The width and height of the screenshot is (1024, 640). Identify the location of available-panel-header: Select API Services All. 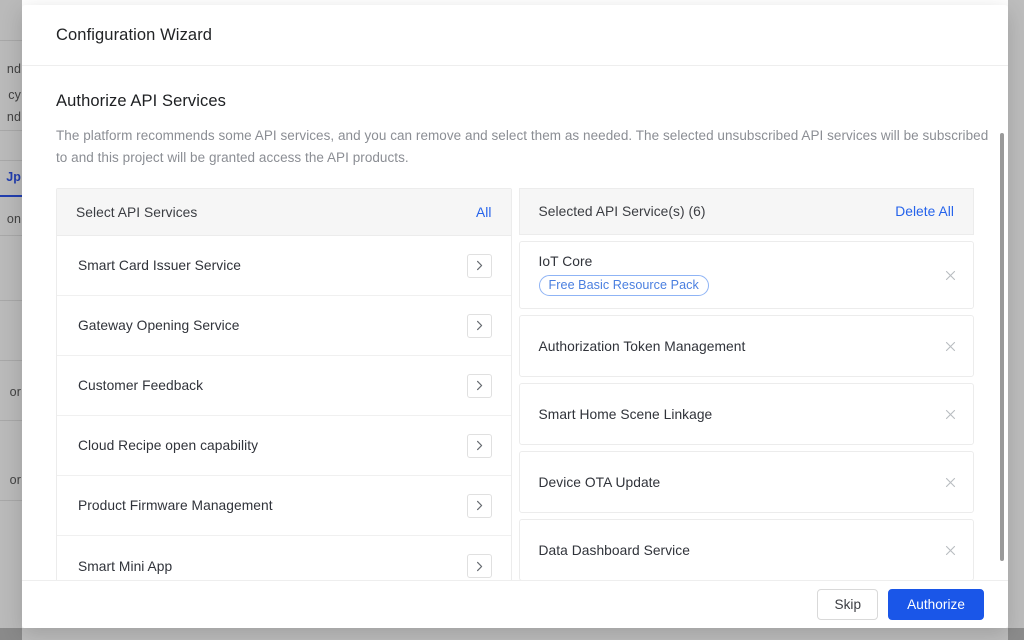
(284, 212).